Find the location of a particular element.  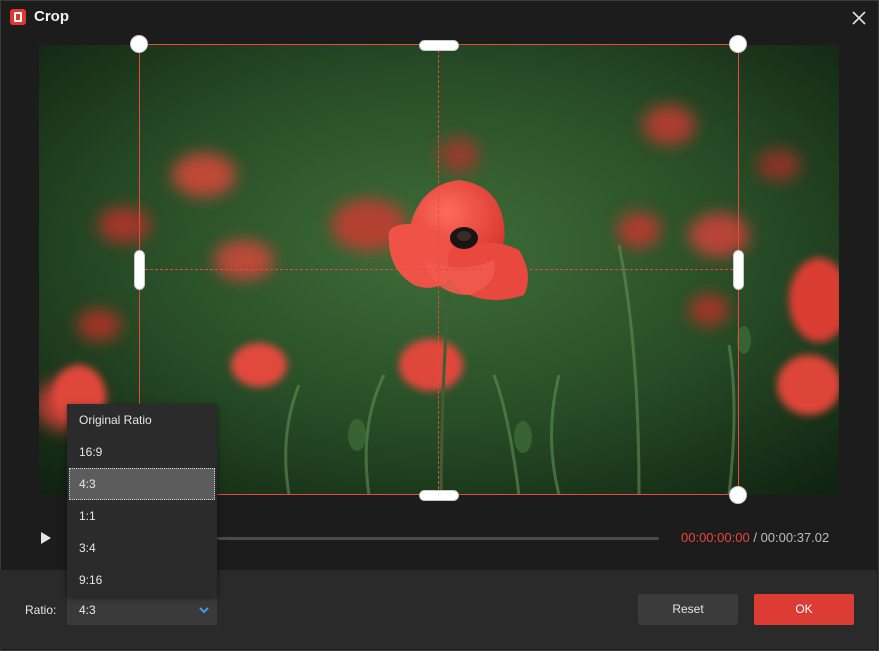

ratio-option-4-3: 4:3 is located at coordinates (142, 484).